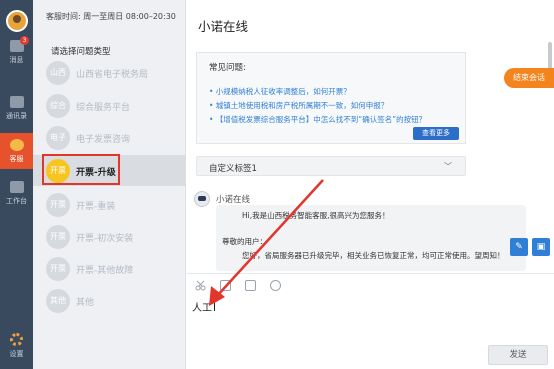 The image size is (554, 369). What do you see at coordinates (16, 145) in the screenshot?
I see `customer-service-icon` at bounding box center [16, 145].